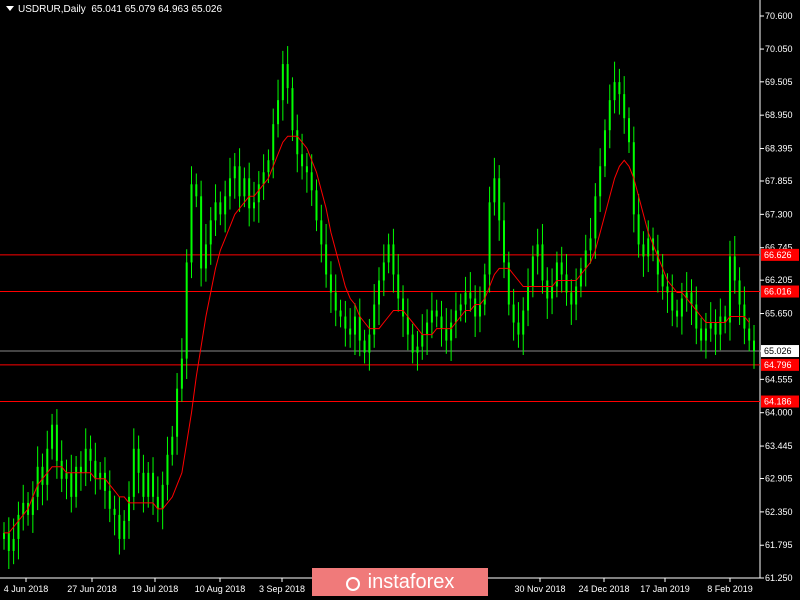 This screenshot has width=800, height=600. I want to click on last-price-label: 65.026, so click(778, 351).